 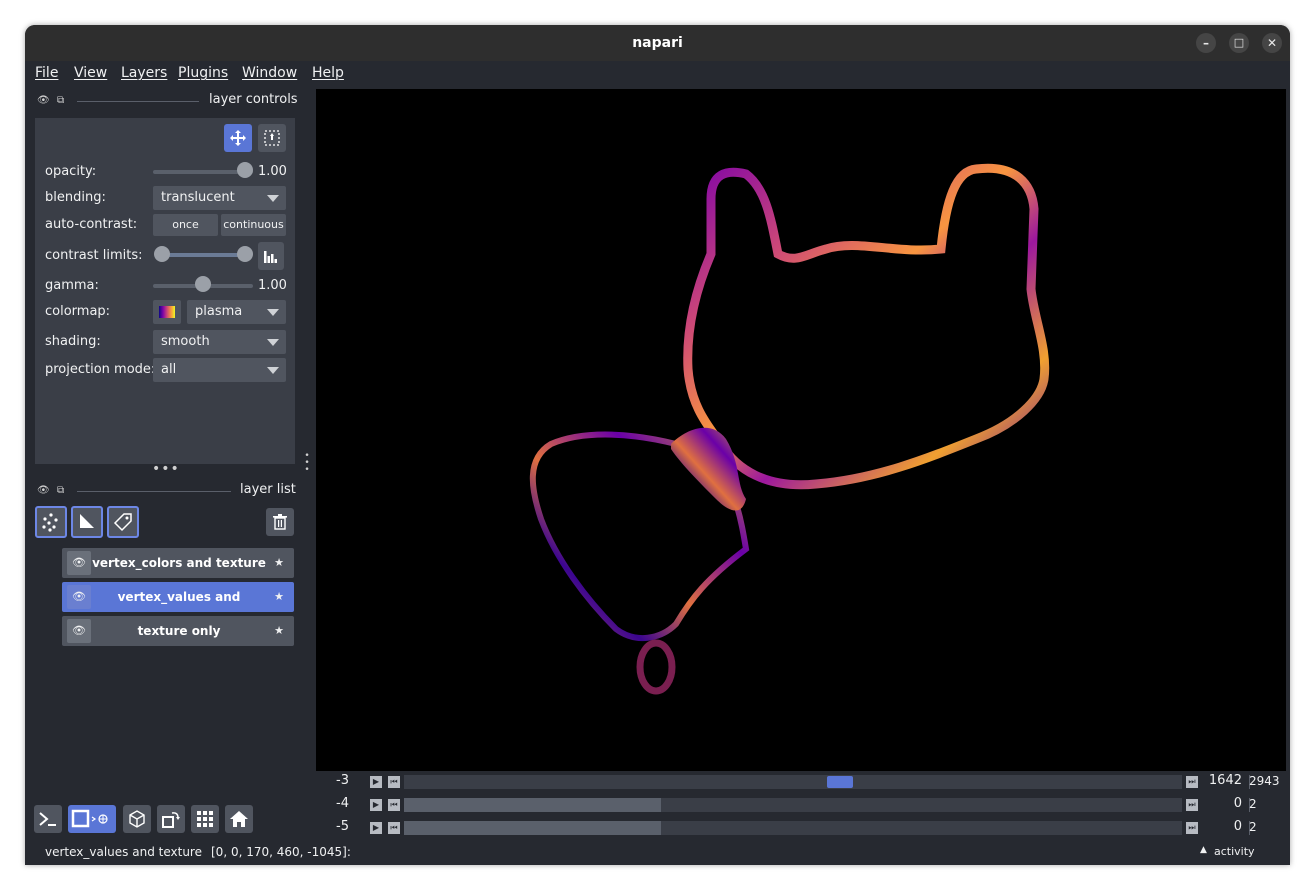 What do you see at coordinates (162, 254) in the screenshot?
I see `contrast-min-handle` at bounding box center [162, 254].